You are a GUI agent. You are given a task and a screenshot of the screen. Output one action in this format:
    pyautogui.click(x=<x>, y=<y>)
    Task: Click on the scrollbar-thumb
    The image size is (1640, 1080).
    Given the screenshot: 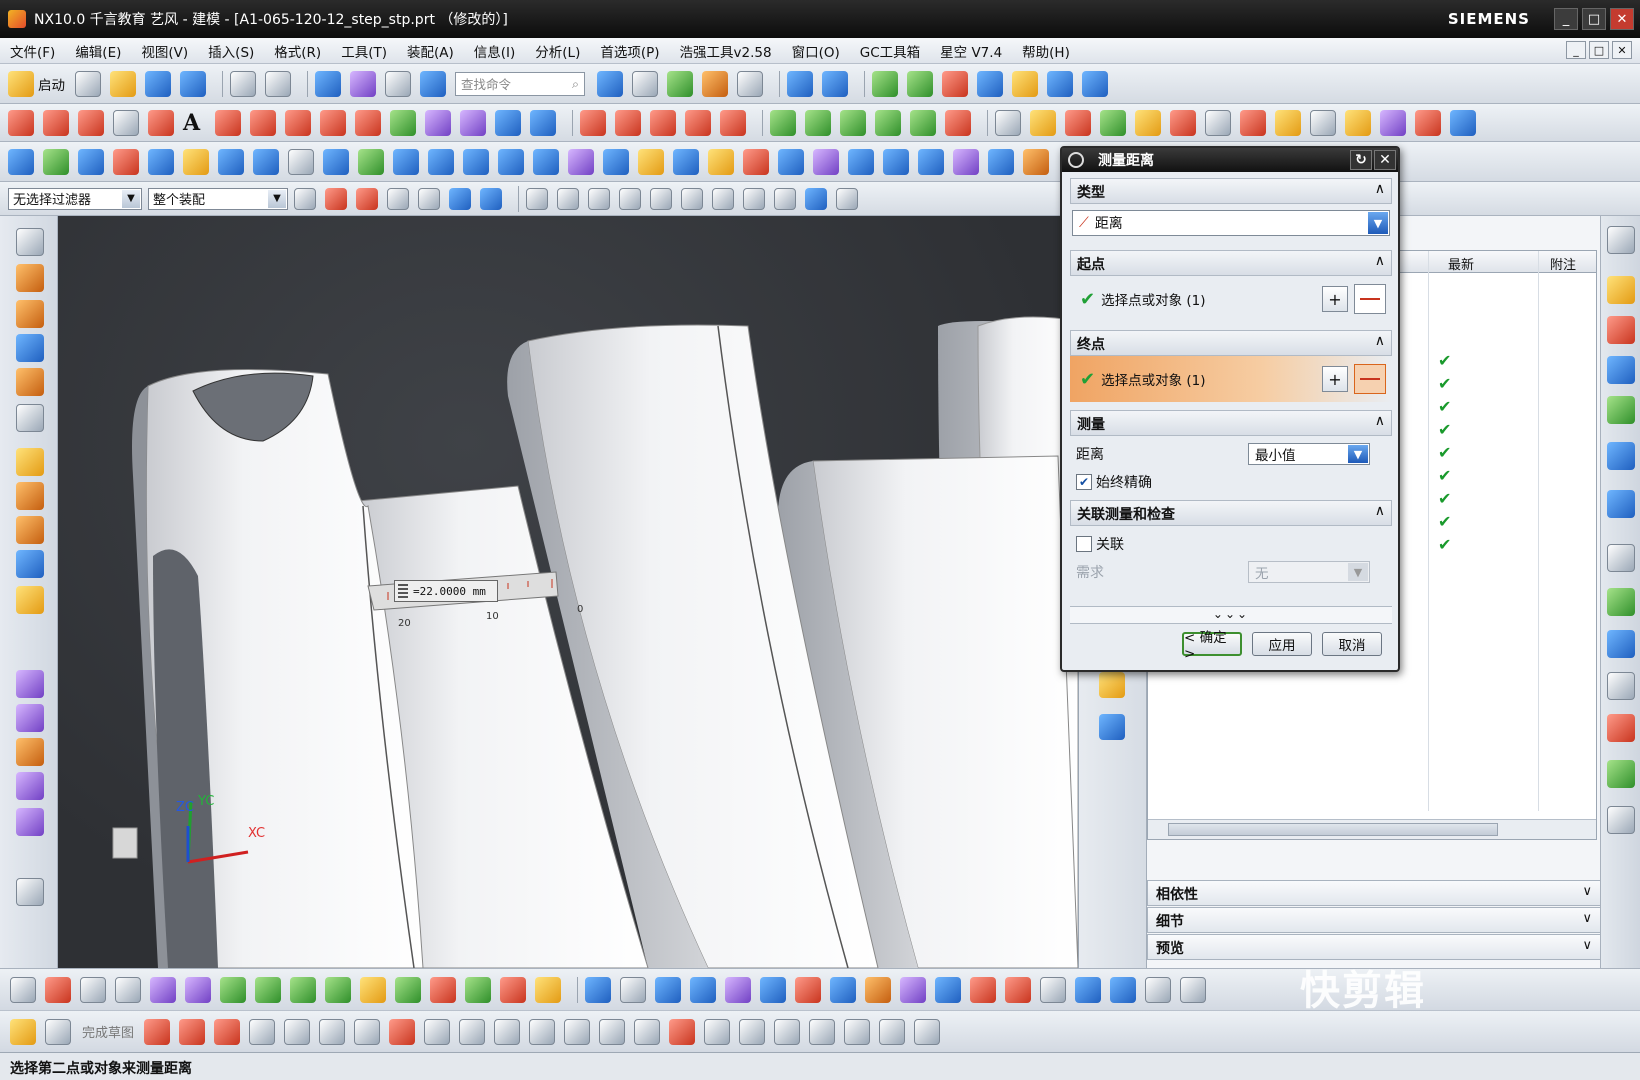 What is the action you would take?
    pyautogui.click(x=1333, y=829)
    